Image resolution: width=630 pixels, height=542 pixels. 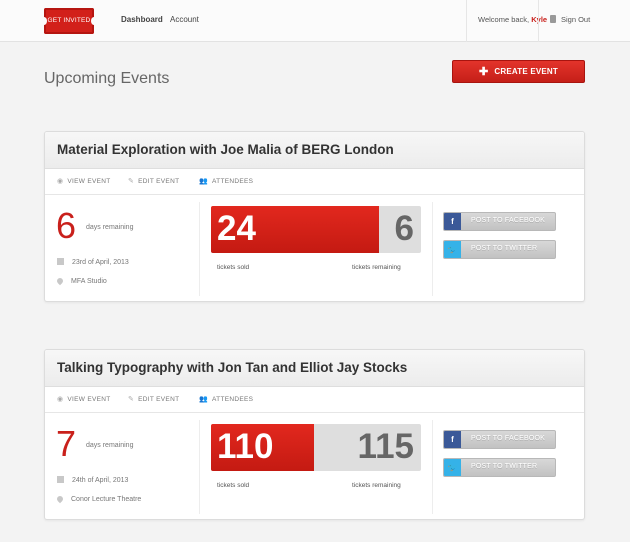 I want to click on days-remaining-count: 6, so click(x=66, y=225).